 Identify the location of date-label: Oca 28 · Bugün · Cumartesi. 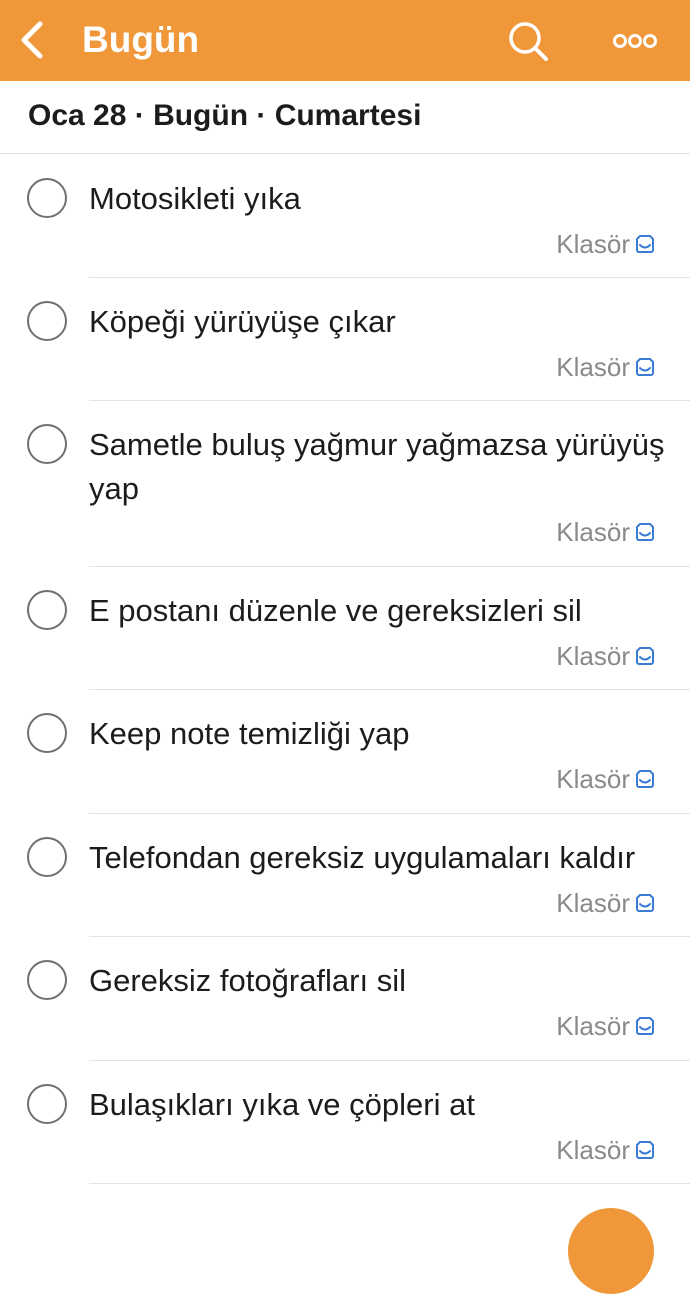
(225, 115).